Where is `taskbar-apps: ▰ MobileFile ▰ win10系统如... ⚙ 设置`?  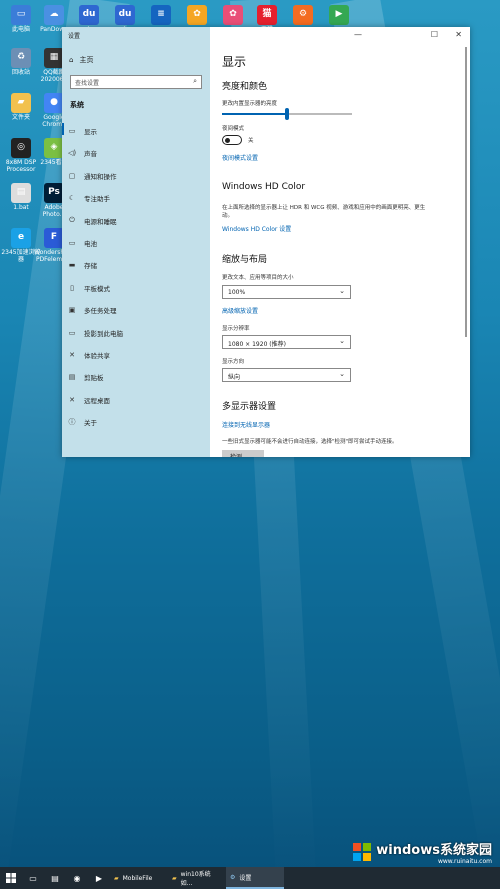 taskbar-apps: ▰ MobileFile ▰ win10系统如... ⚙ 设置 is located at coordinates (197, 878).